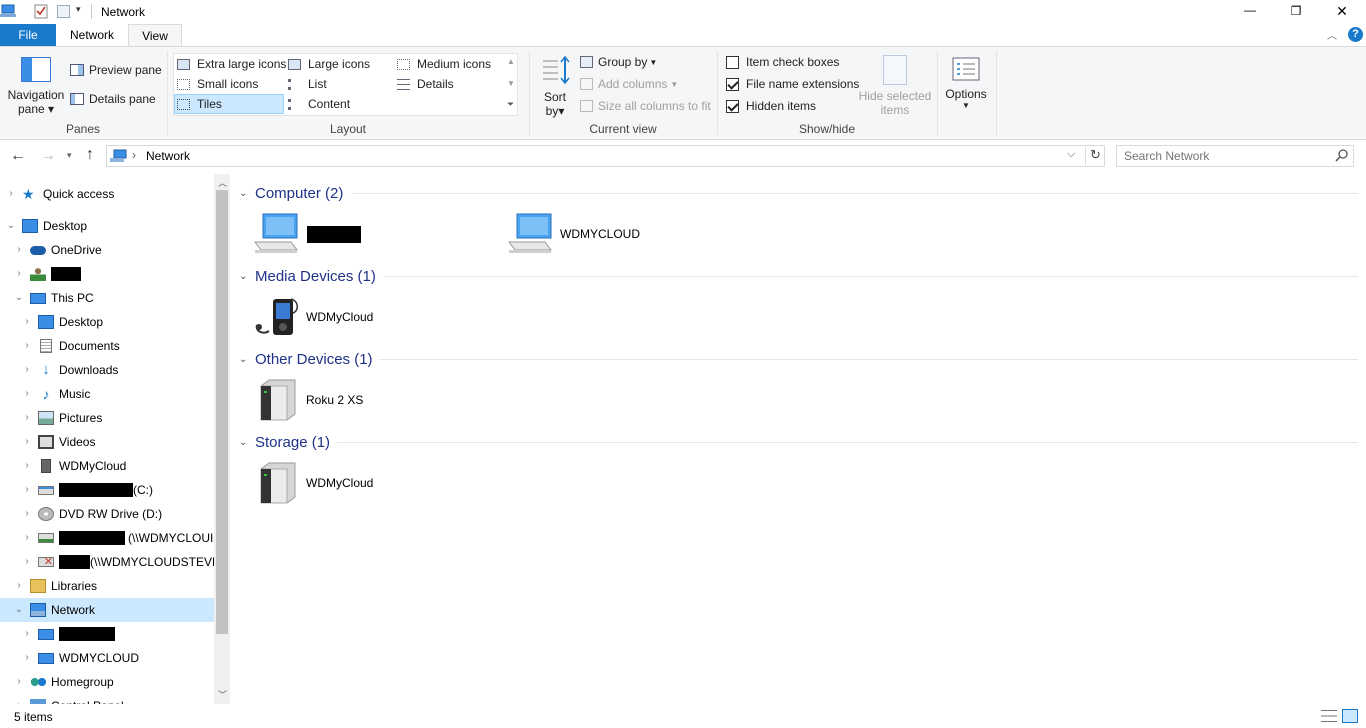 The width and height of the screenshot is (1366, 728). I want to click on nav-item-libraries: › Libraries, so click(54, 586).